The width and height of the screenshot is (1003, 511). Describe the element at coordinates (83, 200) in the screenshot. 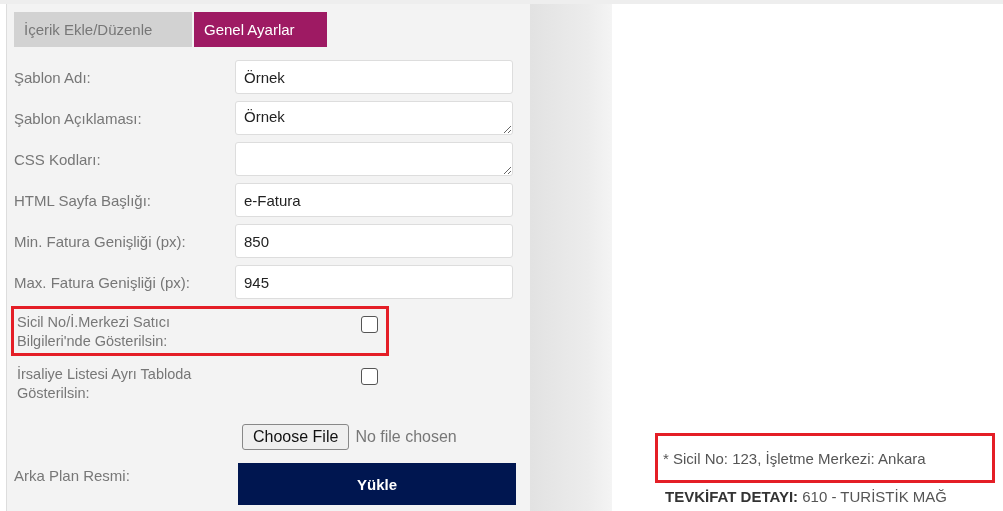

I see `field-label: HTML Sayfa Başlığı:` at that location.